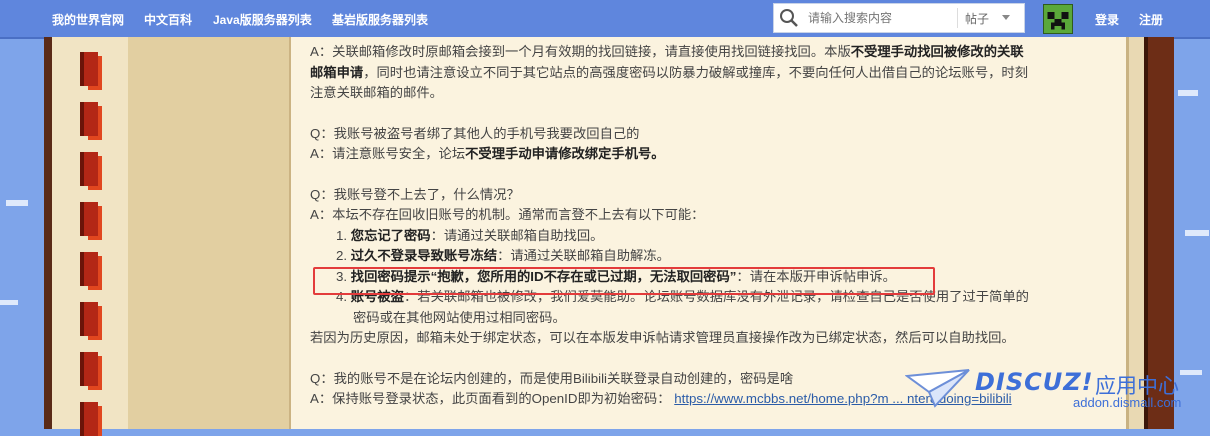  What do you see at coordinates (1151, 19) in the screenshot?
I see `register-link: 注册` at bounding box center [1151, 19].